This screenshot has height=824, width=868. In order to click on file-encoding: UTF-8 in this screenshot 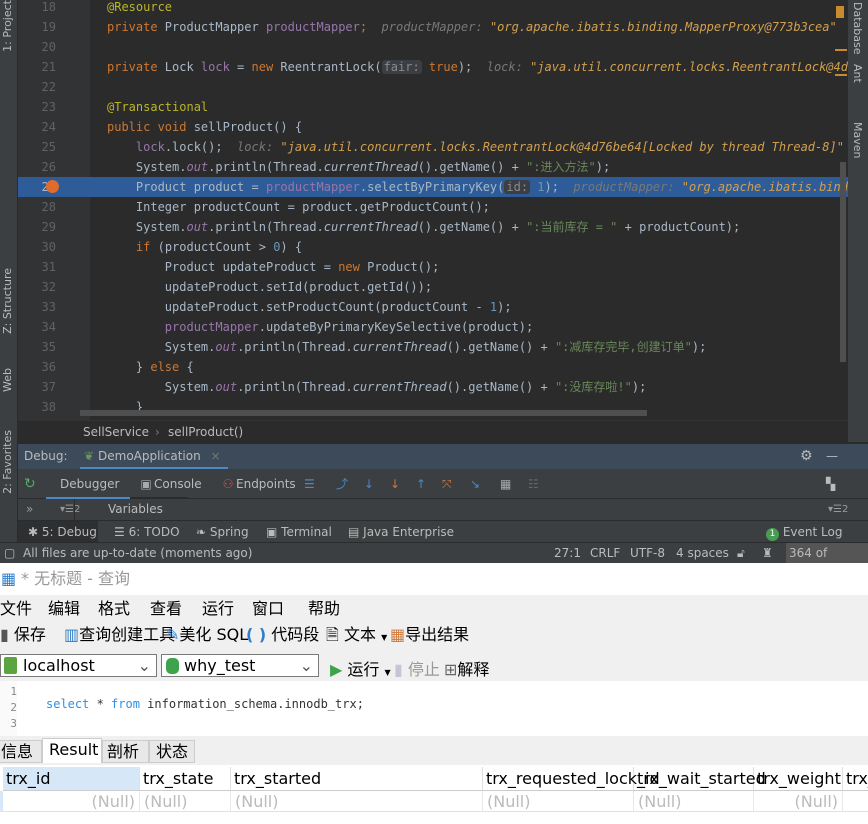, I will do `click(647, 553)`.